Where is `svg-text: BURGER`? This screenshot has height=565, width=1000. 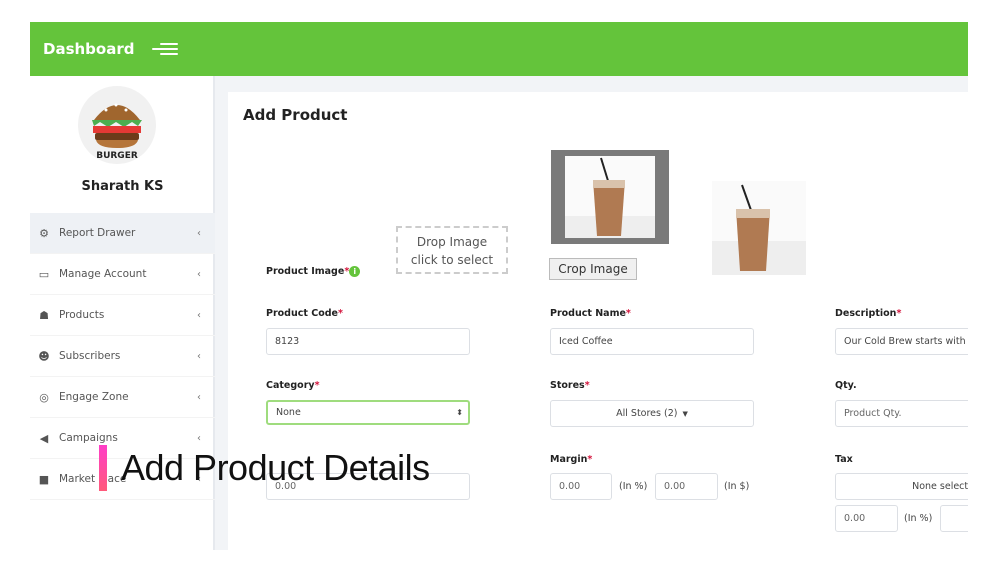
svg-text: BURGER is located at coordinates (117, 156).